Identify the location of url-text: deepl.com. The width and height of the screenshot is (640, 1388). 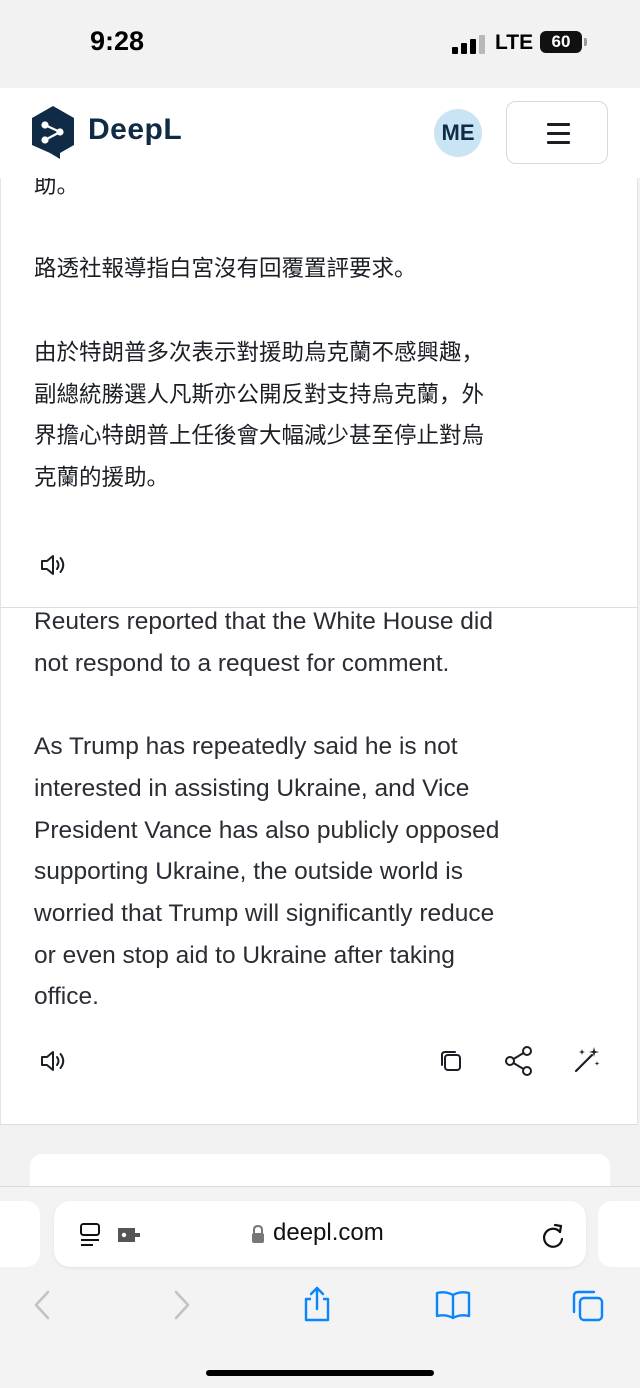
(328, 1233).